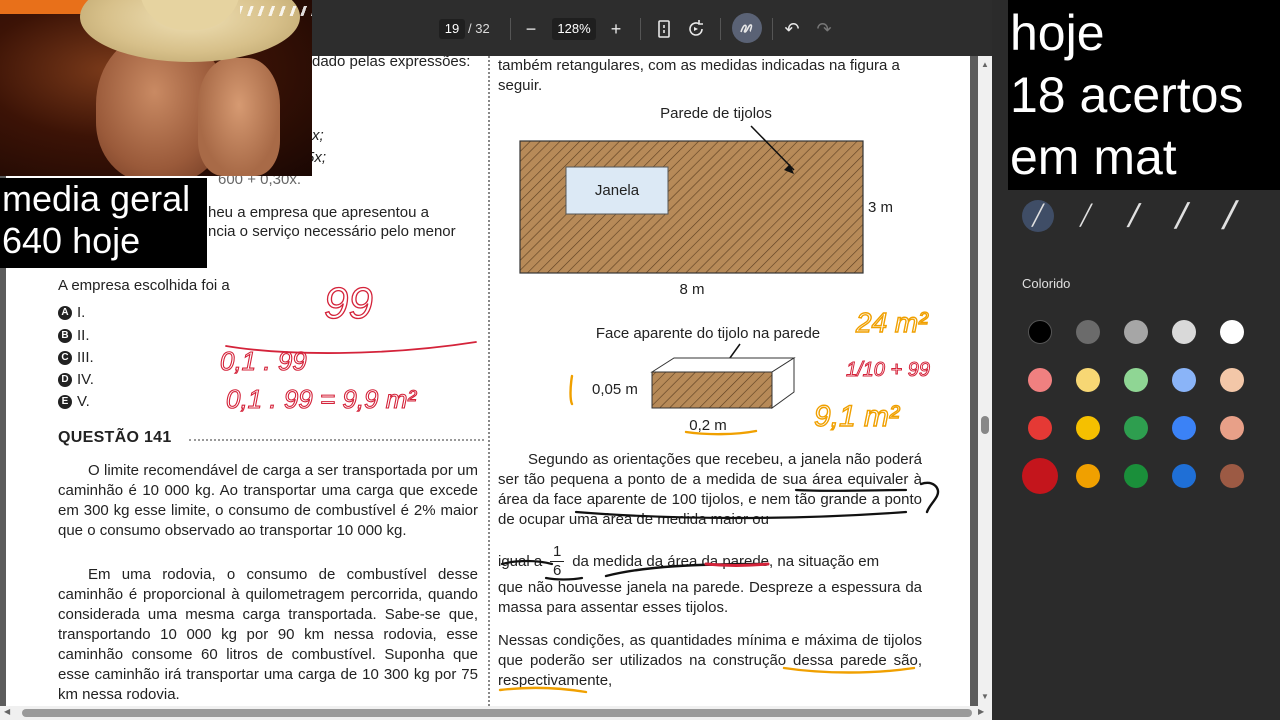  What do you see at coordinates (857, 416) in the screenshot?
I see `ink-orange-91m2: 9,1 m²` at bounding box center [857, 416].